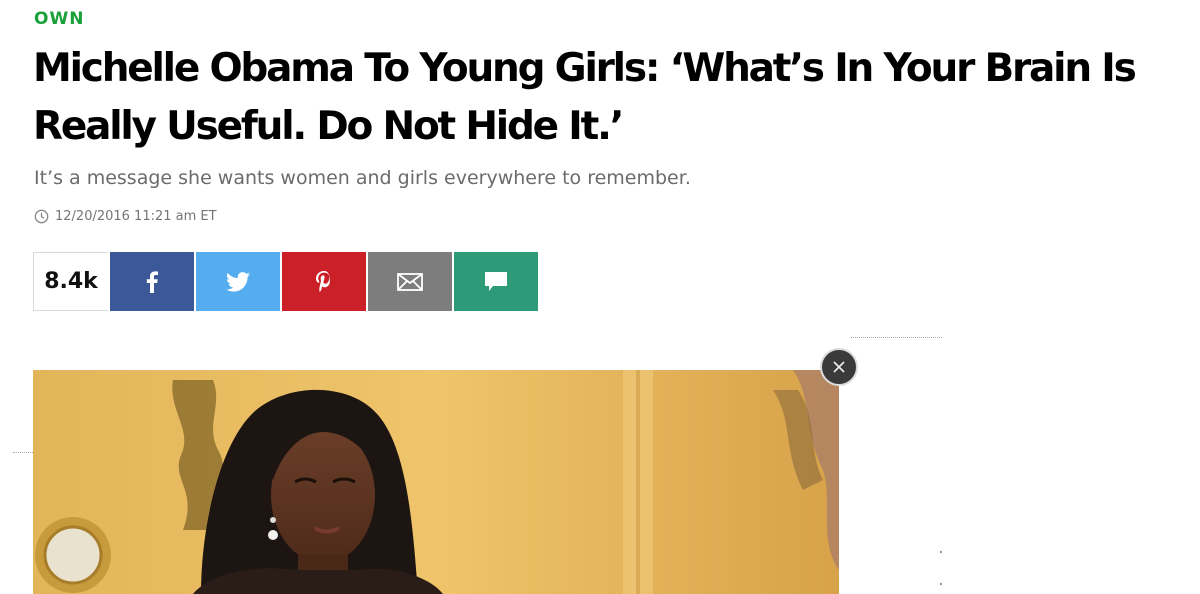  What do you see at coordinates (70, 281) in the screenshot?
I see `share-count: 8.4k` at bounding box center [70, 281].